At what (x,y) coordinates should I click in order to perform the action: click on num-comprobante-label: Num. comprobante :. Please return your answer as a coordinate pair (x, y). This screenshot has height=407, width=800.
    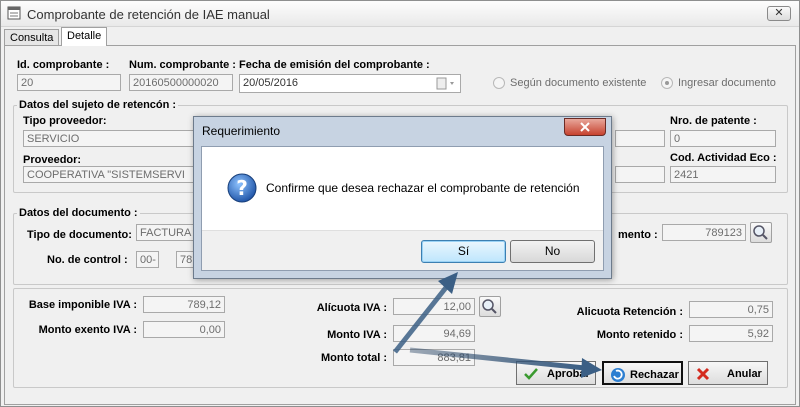
    Looking at the image, I should click on (182, 65).